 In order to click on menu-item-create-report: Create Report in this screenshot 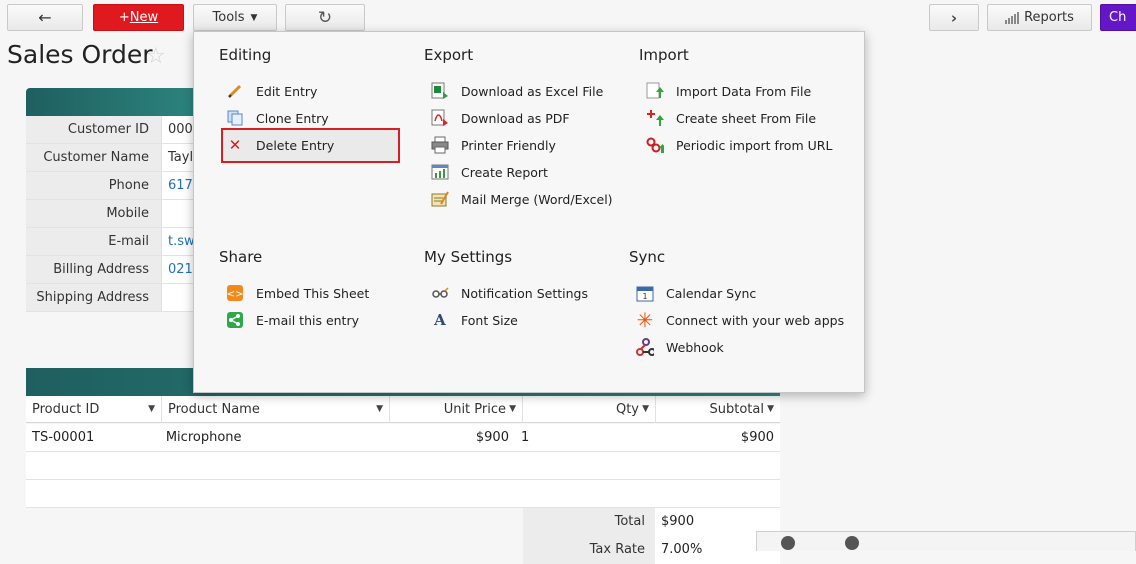, I will do `click(489, 172)`.